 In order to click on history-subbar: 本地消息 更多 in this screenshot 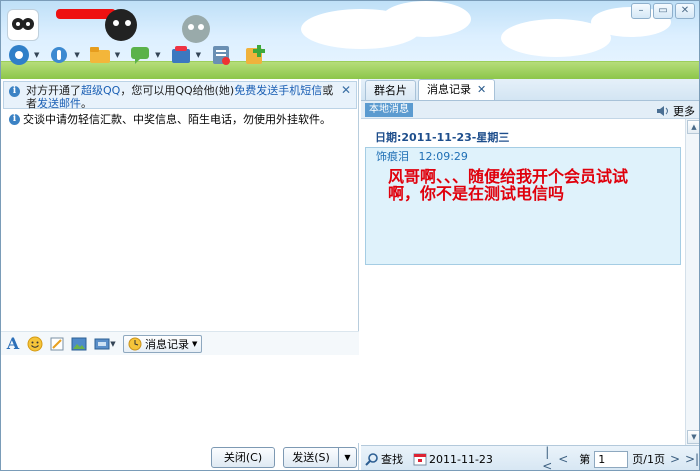, I will do `click(530, 110)`.